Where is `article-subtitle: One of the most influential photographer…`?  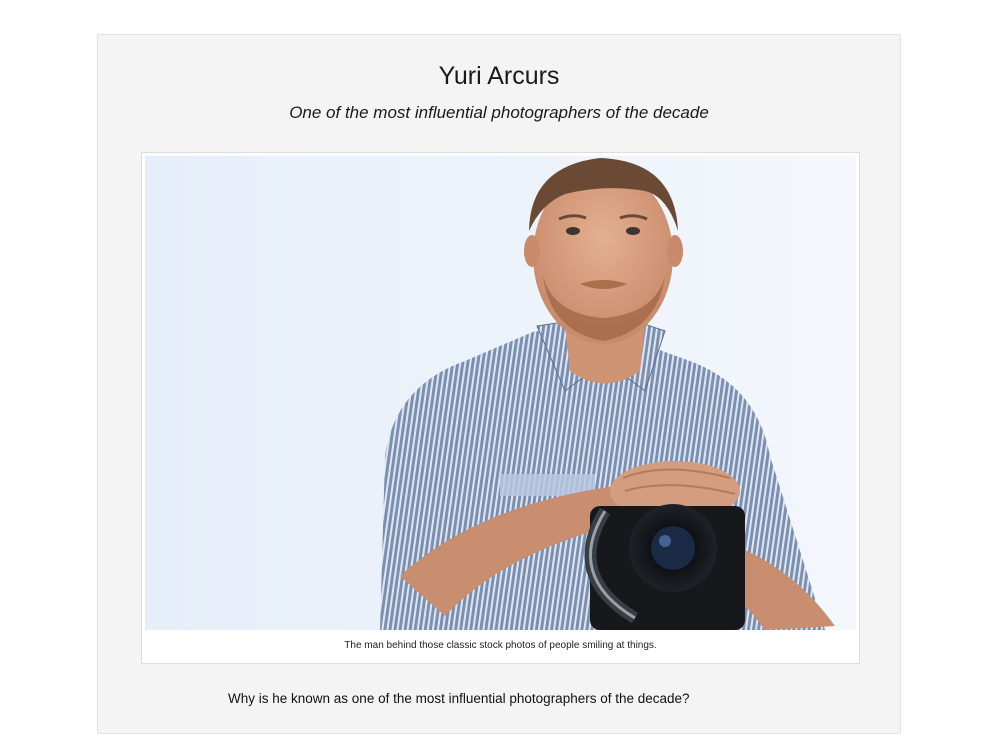 article-subtitle: One of the most influential photographer… is located at coordinates (499, 112).